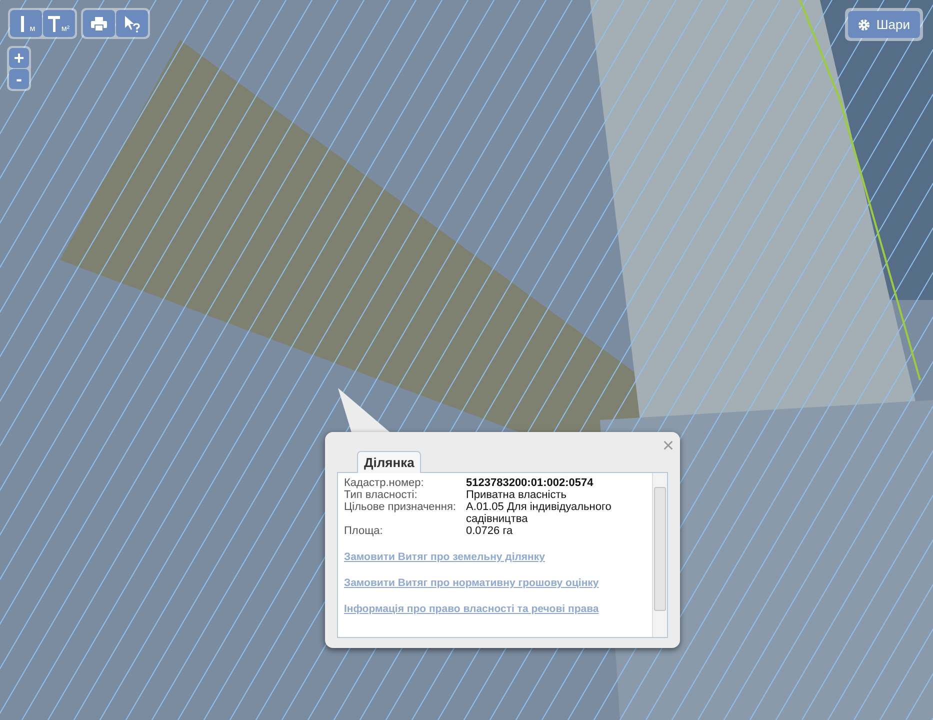 This screenshot has width=933, height=720. I want to click on t-bar-icon, so click(54, 23).